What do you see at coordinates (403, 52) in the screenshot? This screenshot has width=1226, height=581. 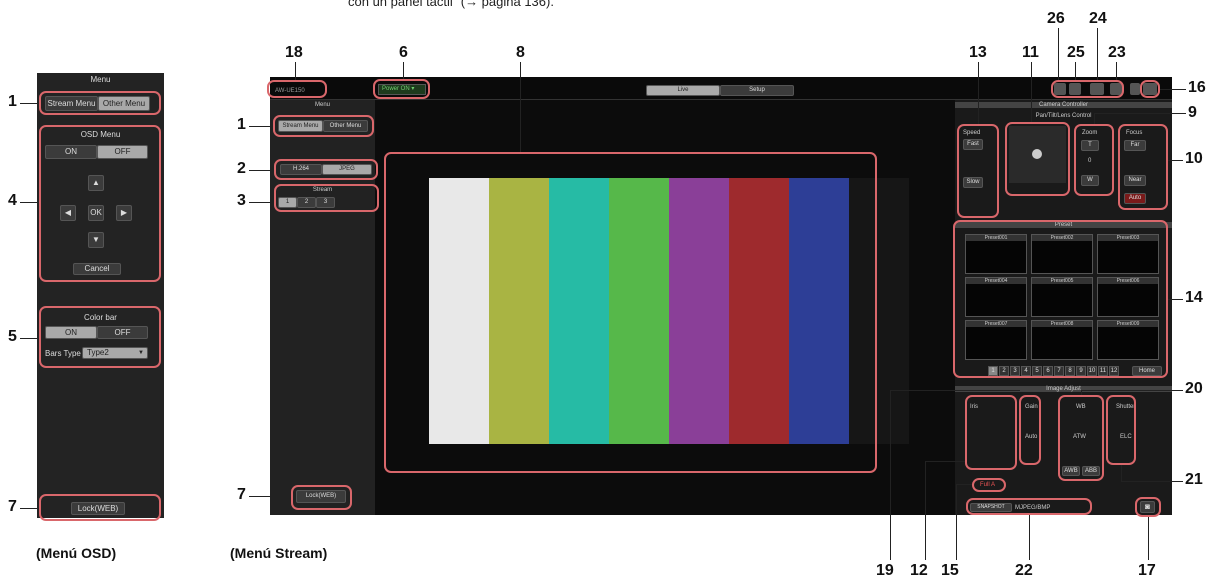 I see `callout-6: 6` at bounding box center [403, 52].